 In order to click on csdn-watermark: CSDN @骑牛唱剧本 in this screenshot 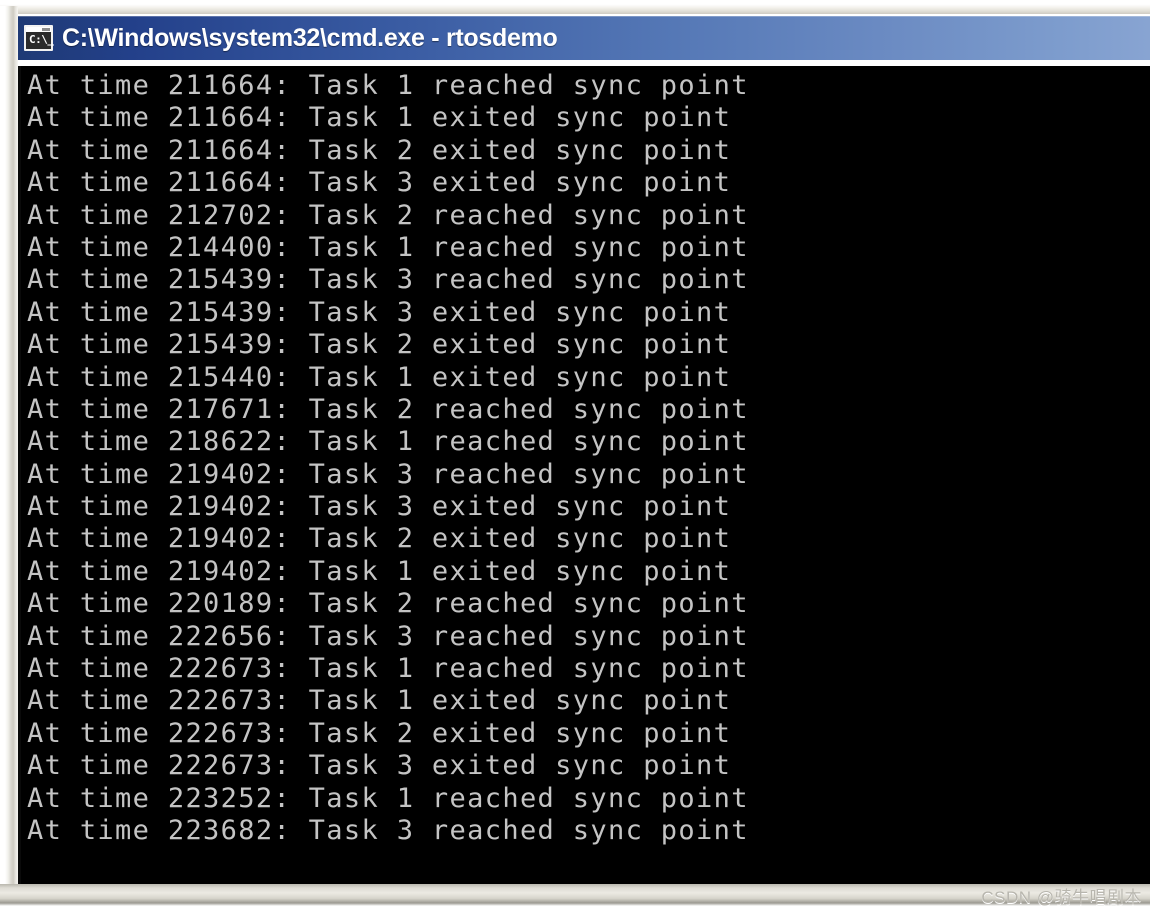, I will do `click(1061, 897)`.